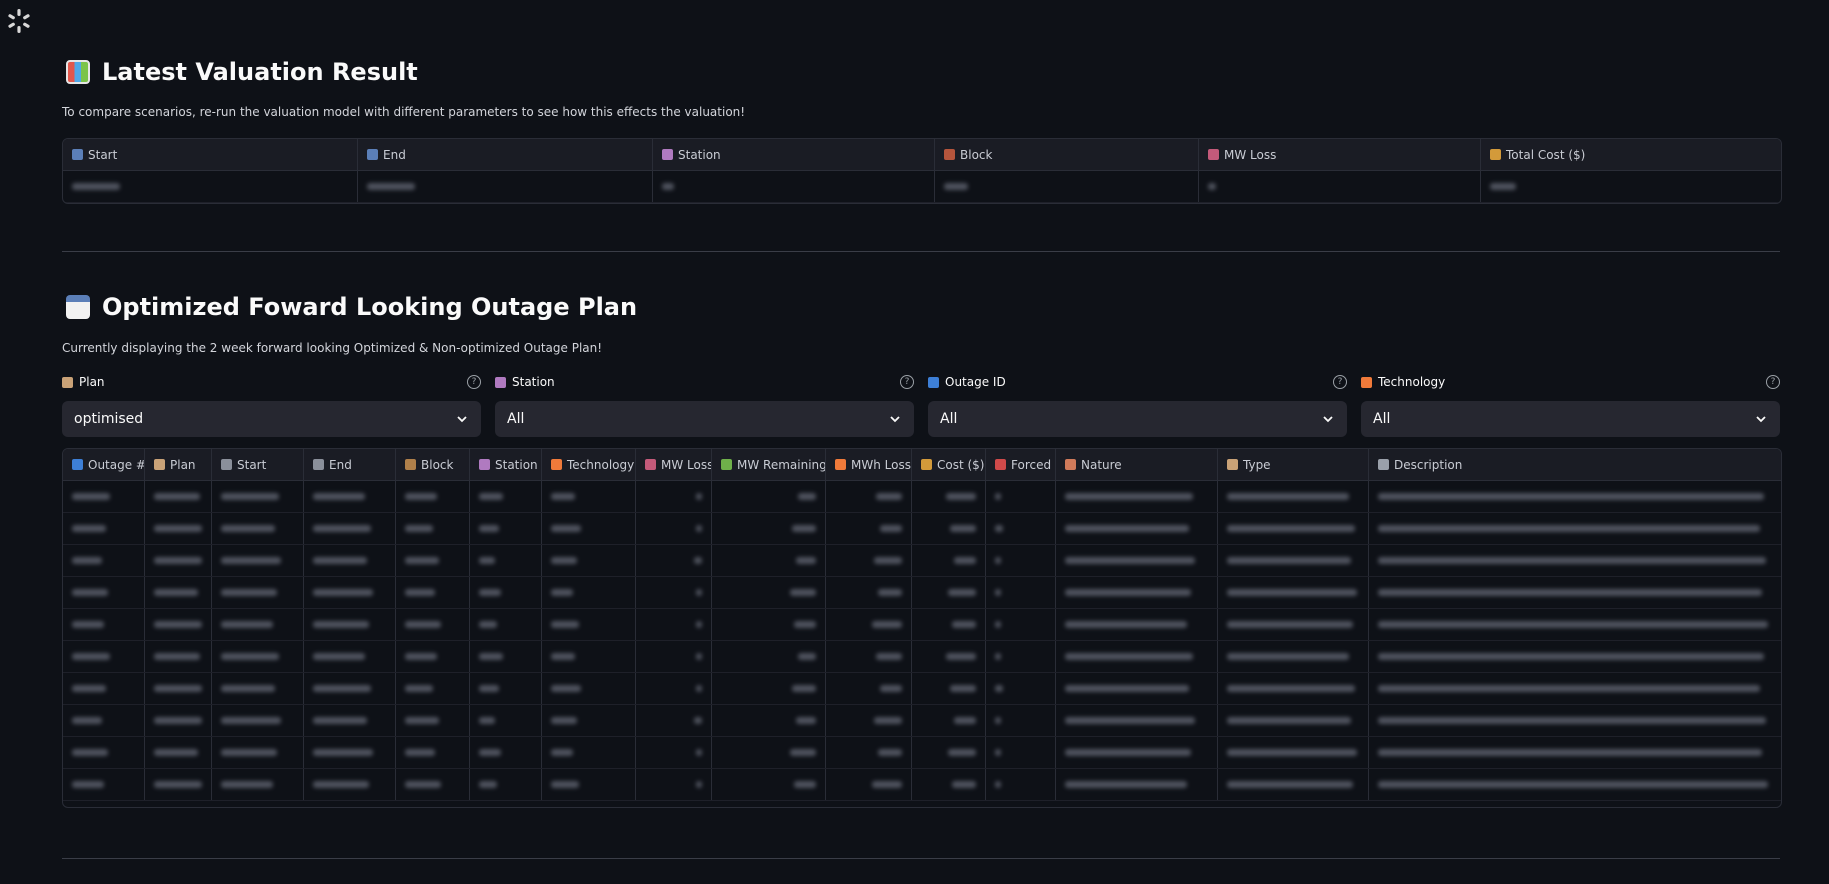 The width and height of the screenshot is (1829, 884). Describe the element at coordinates (104, 464) in the screenshot. I see `column-header-outage: Outage #` at that location.